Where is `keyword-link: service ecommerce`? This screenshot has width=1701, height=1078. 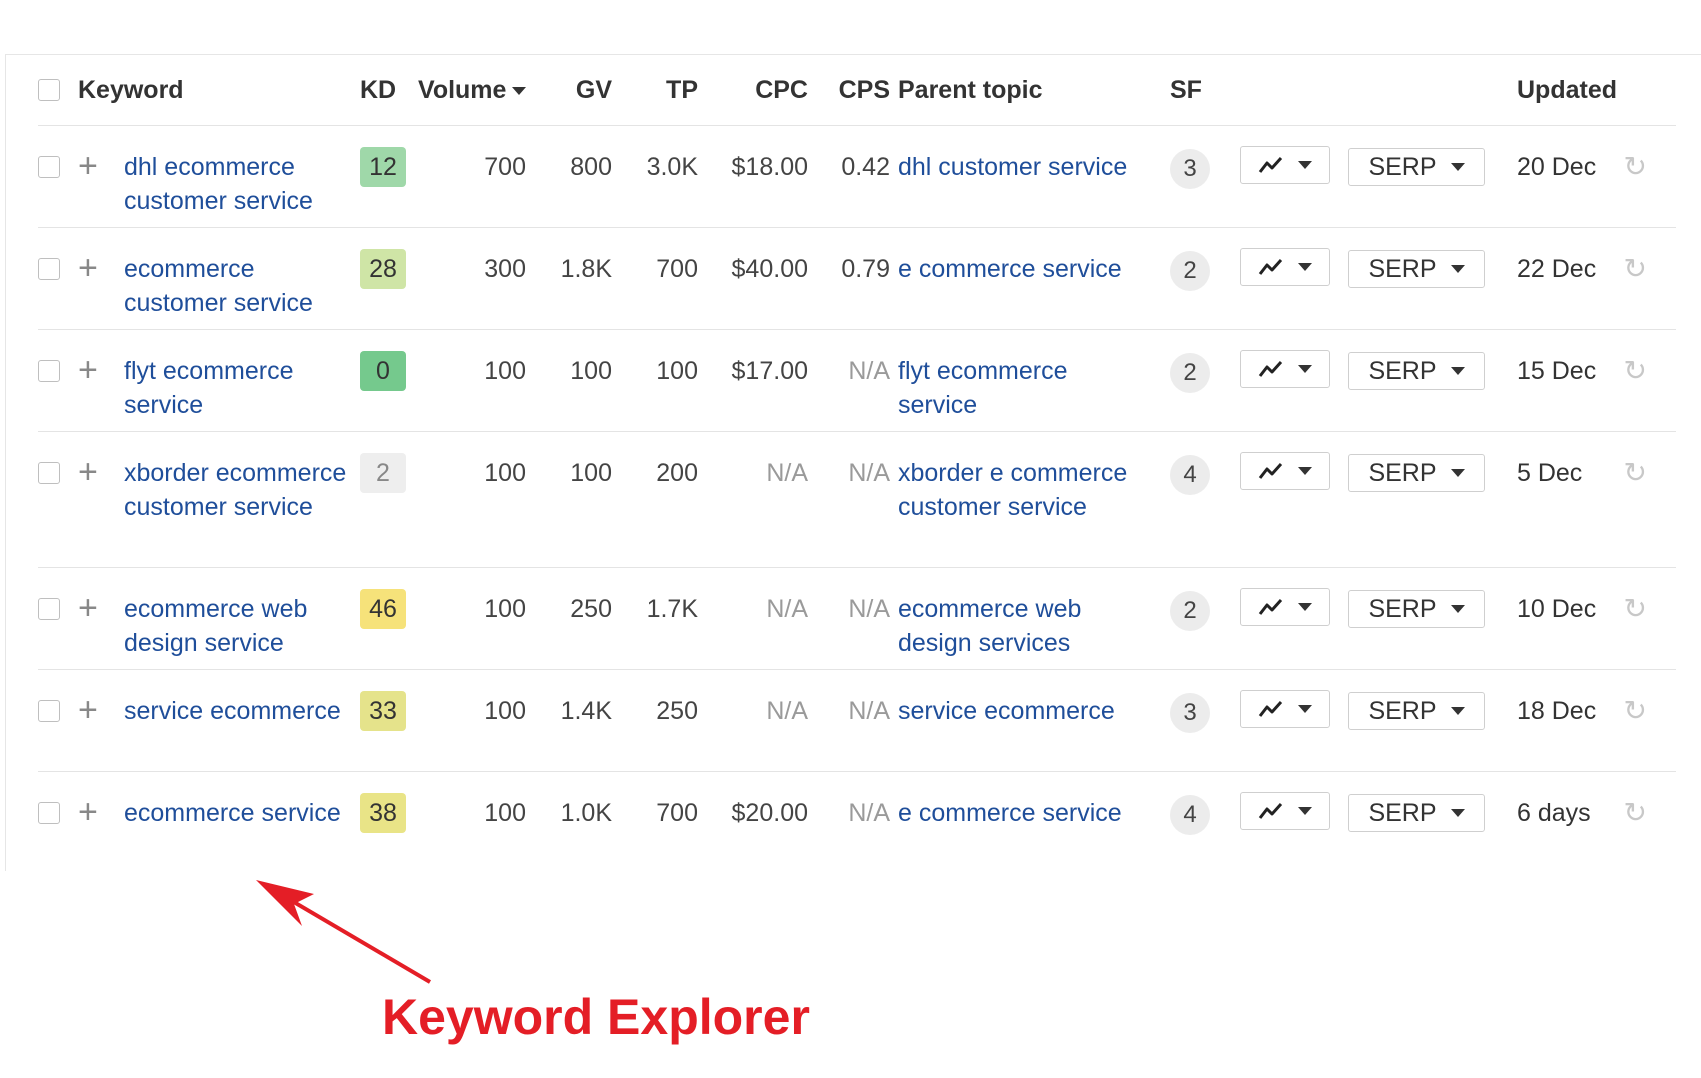 keyword-link: service ecommerce is located at coordinates (236, 711).